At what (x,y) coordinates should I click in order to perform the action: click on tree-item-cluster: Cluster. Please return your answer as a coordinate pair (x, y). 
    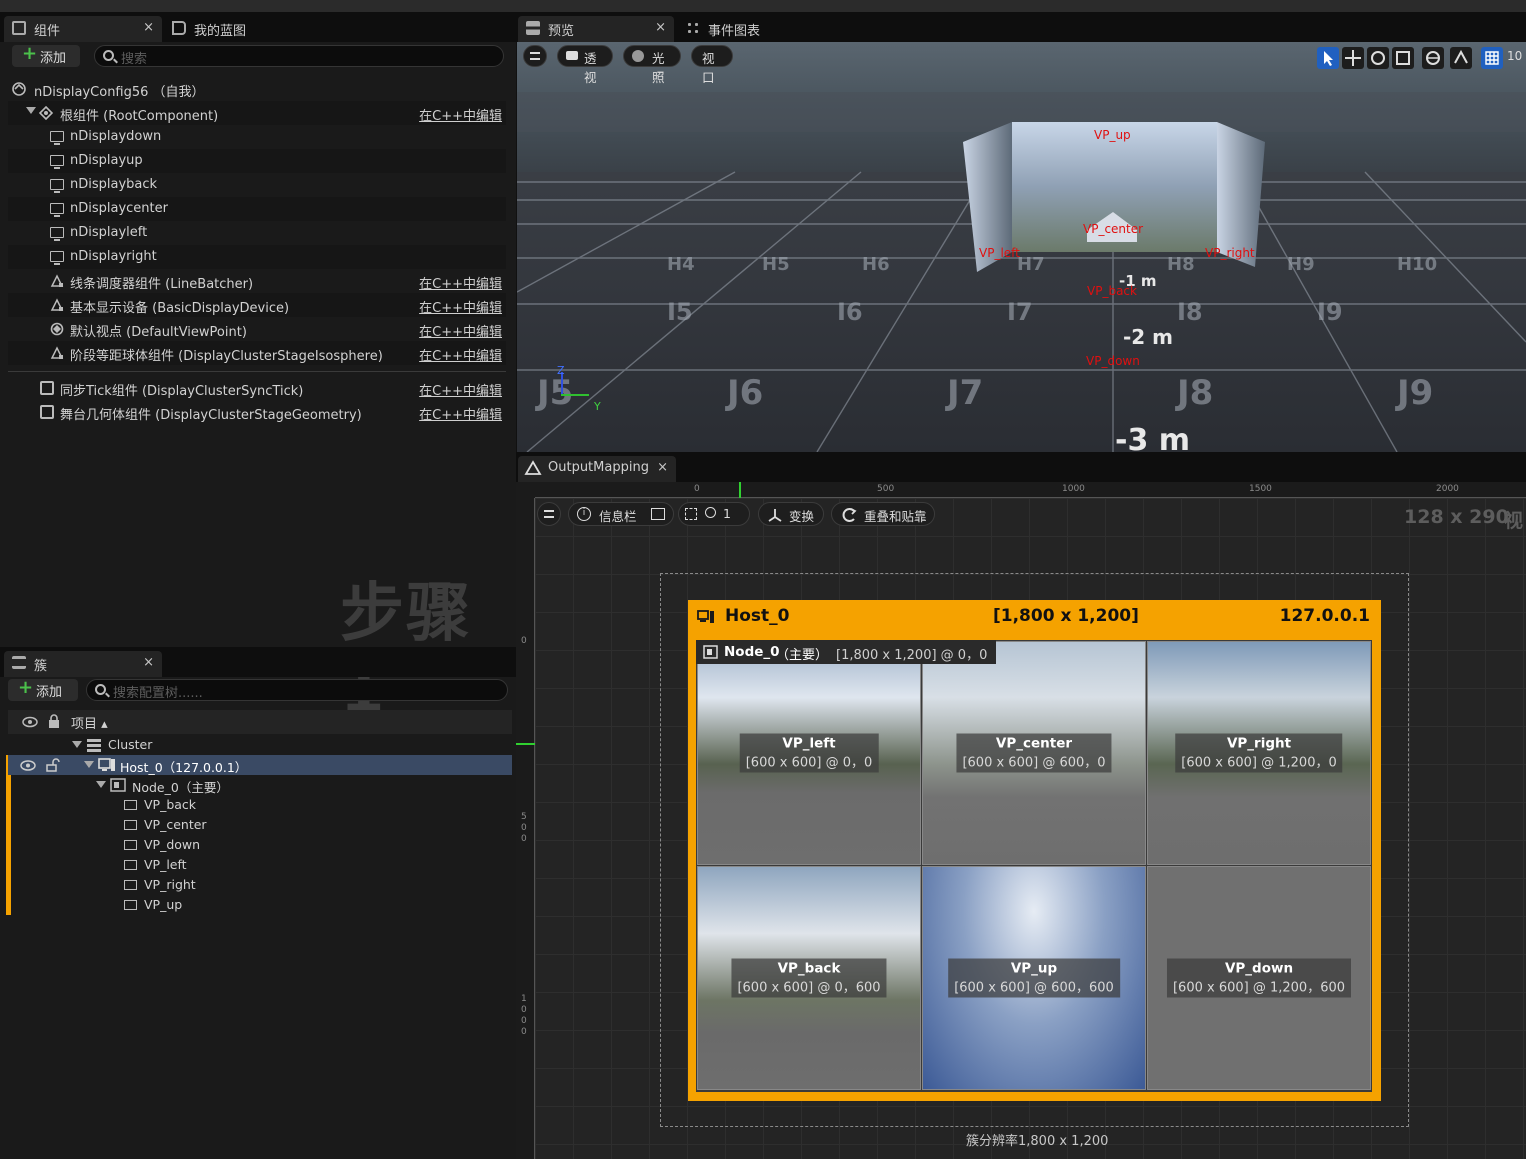
    Looking at the image, I should click on (260, 745).